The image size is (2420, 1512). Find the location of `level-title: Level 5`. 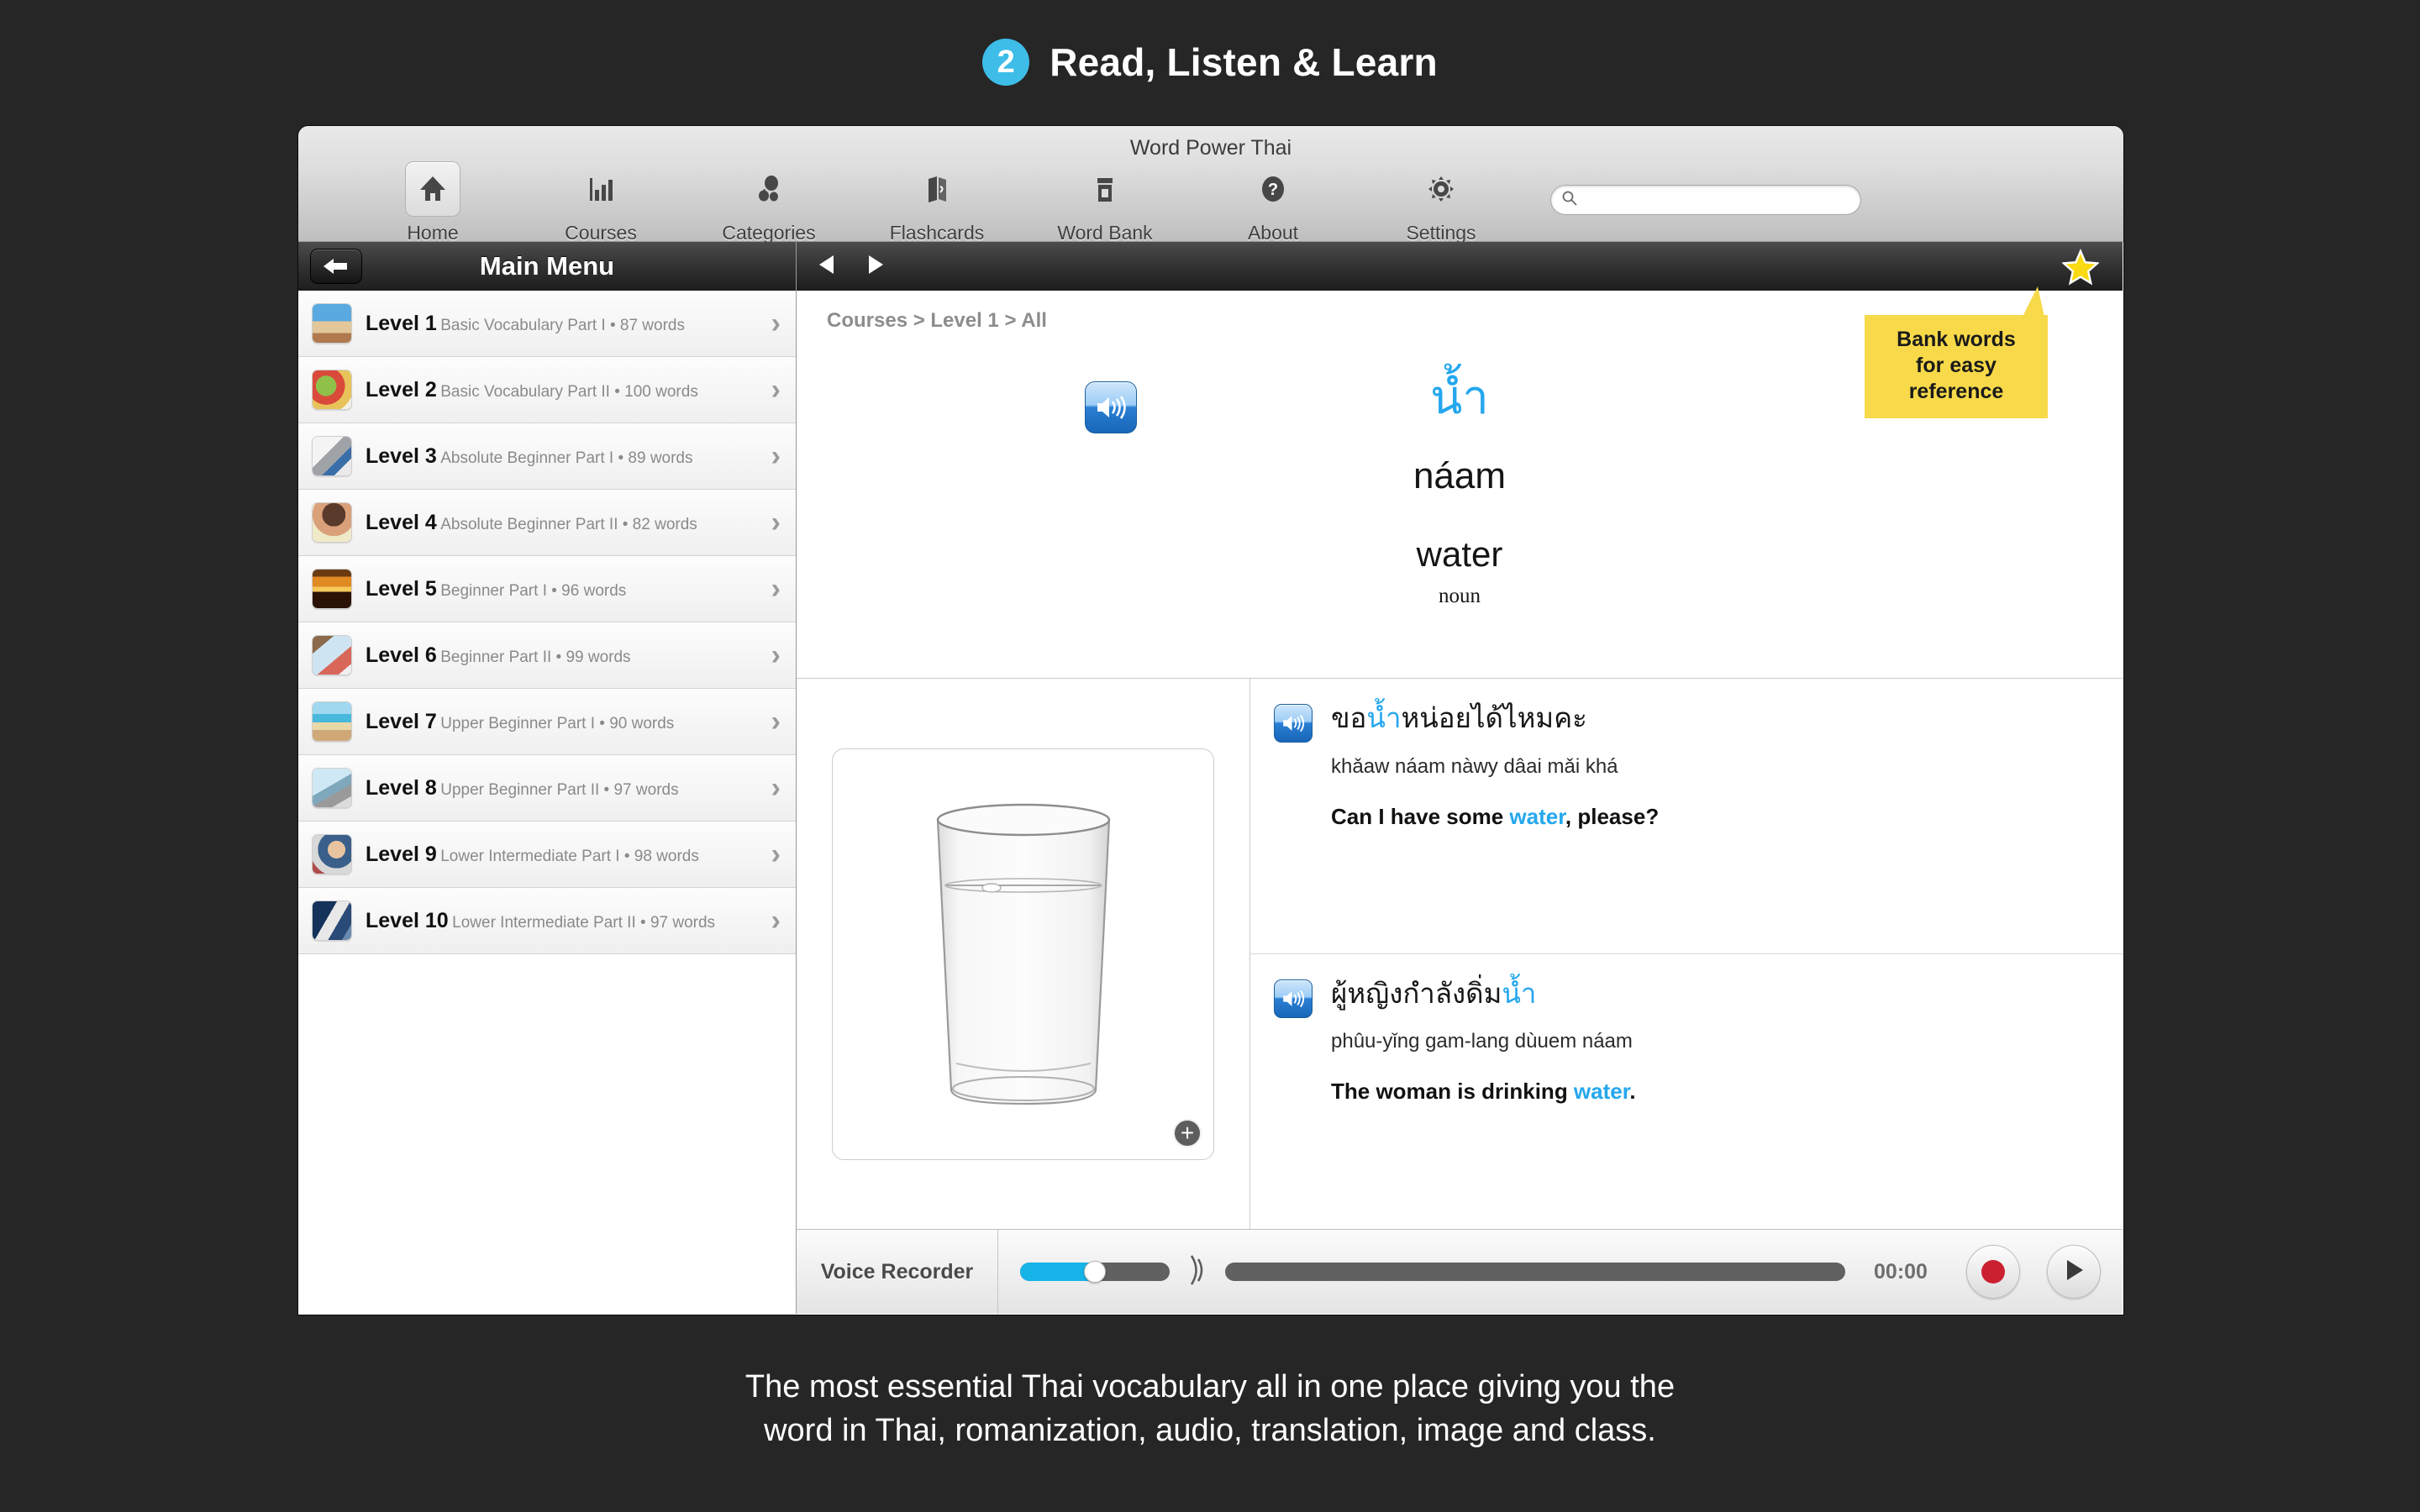

level-title: Level 5 is located at coordinates (401, 588).